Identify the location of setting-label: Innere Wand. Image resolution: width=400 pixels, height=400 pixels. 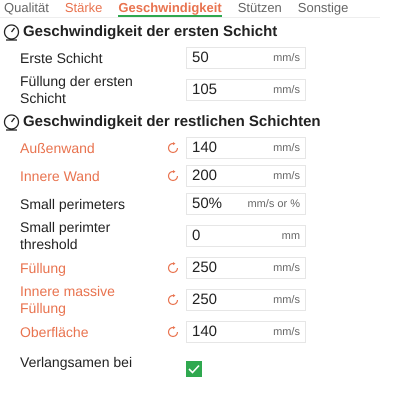
(60, 176).